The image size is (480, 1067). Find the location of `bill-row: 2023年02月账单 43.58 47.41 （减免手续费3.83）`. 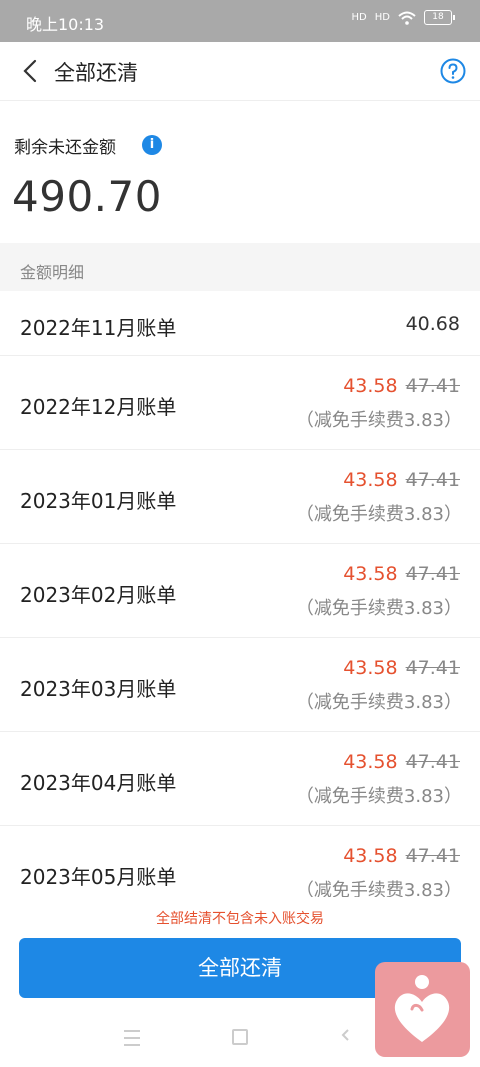

bill-row: 2023年02月账单 43.58 47.41 （减免手续费3.83） is located at coordinates (240, 590).